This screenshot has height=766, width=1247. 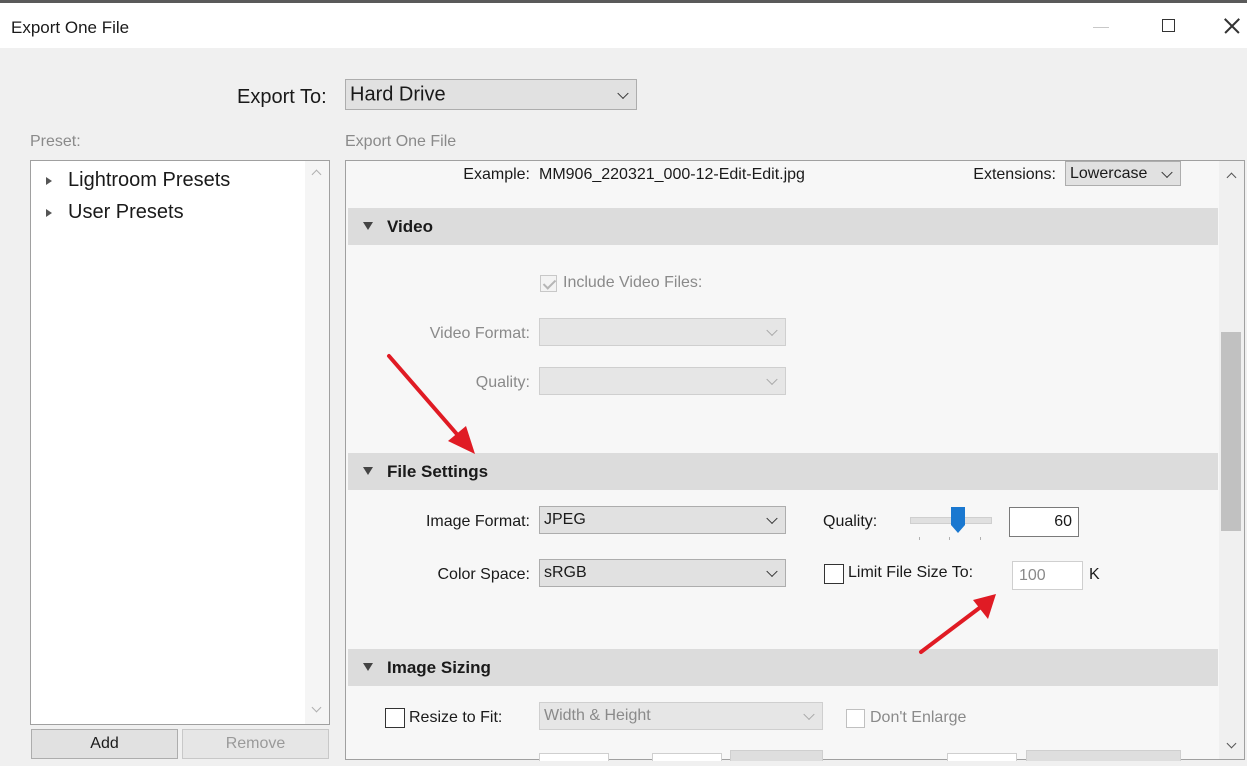 I want to click on settings-header: Export One File, so click(x=401, y=141).